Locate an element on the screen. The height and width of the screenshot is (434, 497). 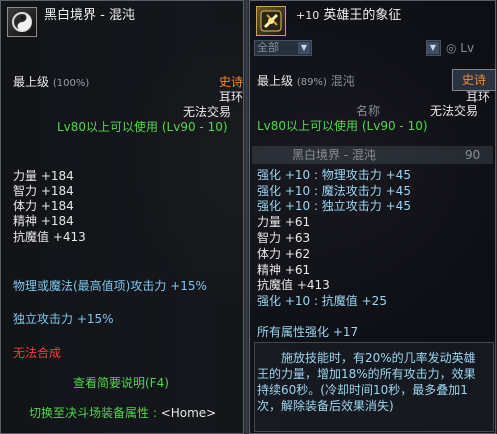
slot-label: 耳环 is located at coordinates (231, 97).